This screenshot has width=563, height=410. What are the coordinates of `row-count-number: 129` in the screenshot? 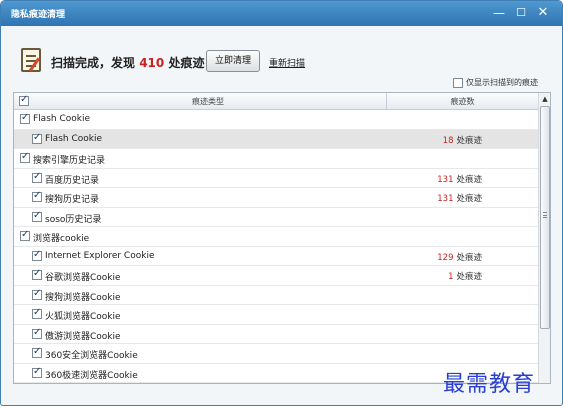 It's located at (445, 257).